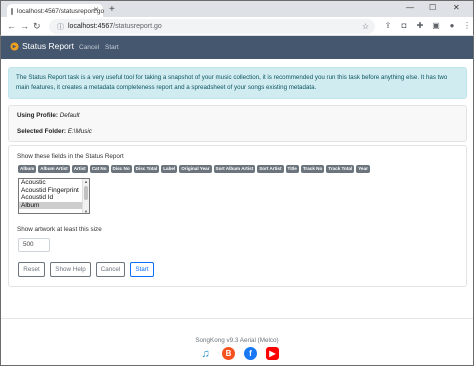  Describe the element at coordinates (456, 7) in the screenshot. I see `close-window-icon: ✕` at that location.